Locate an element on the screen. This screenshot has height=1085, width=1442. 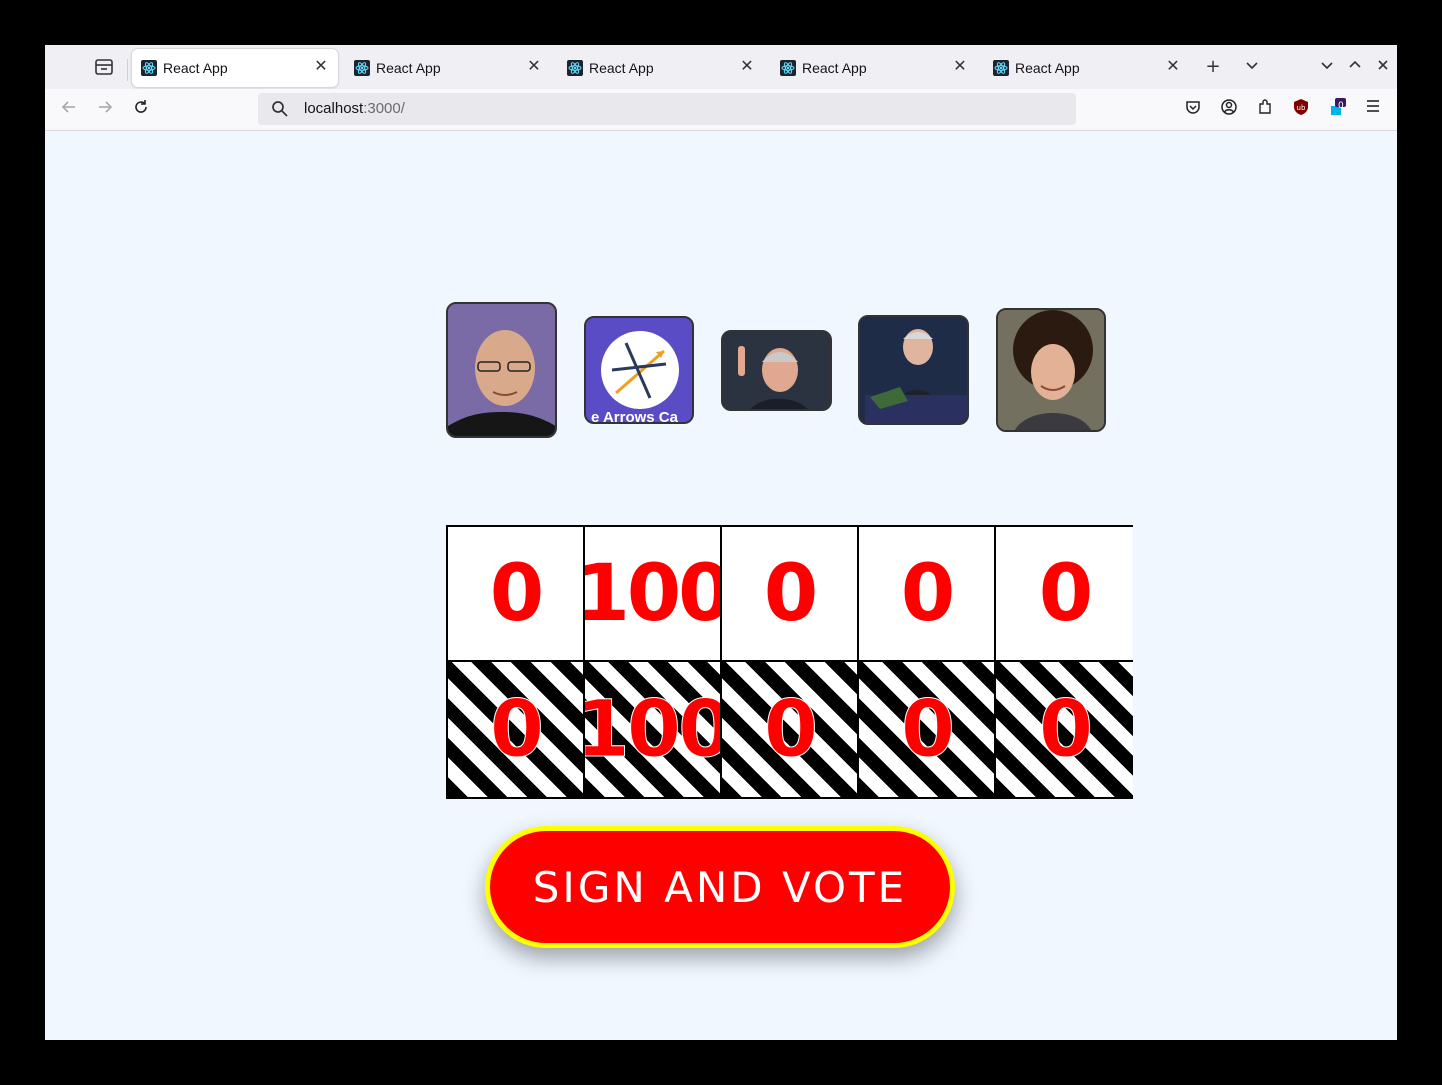
menu-icon is located at coordinates (1373, 109).